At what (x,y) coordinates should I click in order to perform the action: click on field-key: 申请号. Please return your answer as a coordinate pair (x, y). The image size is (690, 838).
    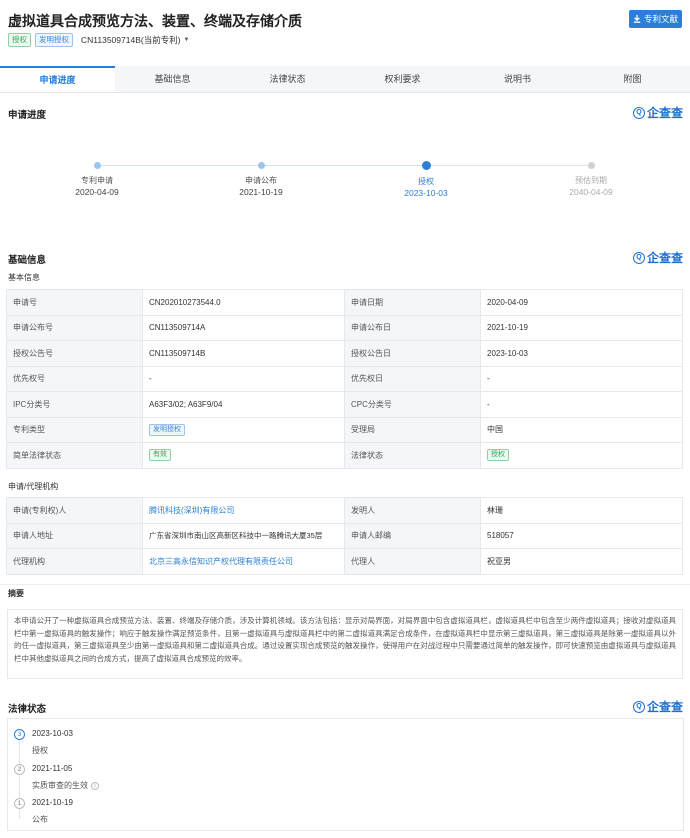
    Looking at the image, I should click on (74, 302).